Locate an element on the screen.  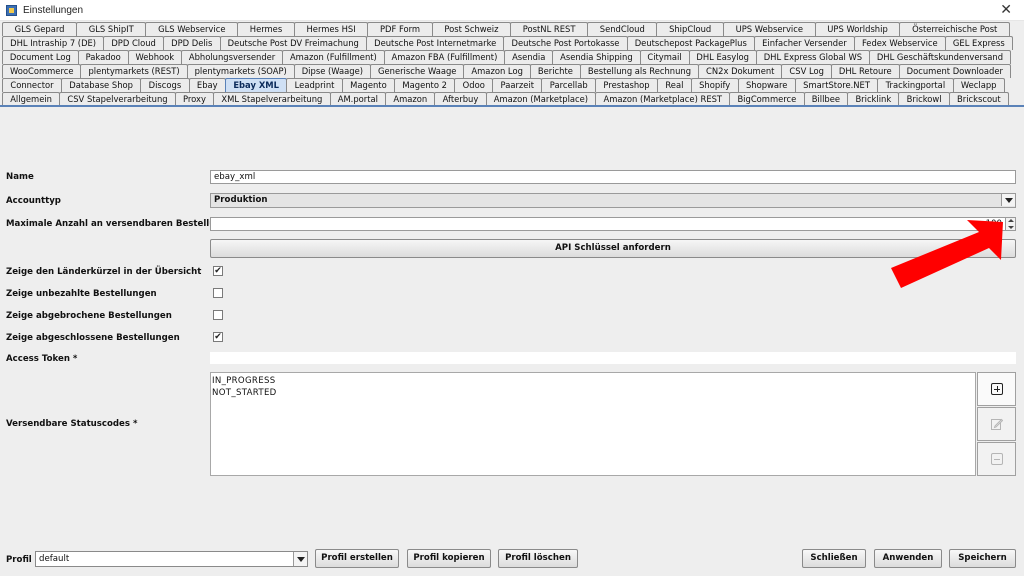
tab-document-downloader: Document Downloader is located at coordinates (954, 71).